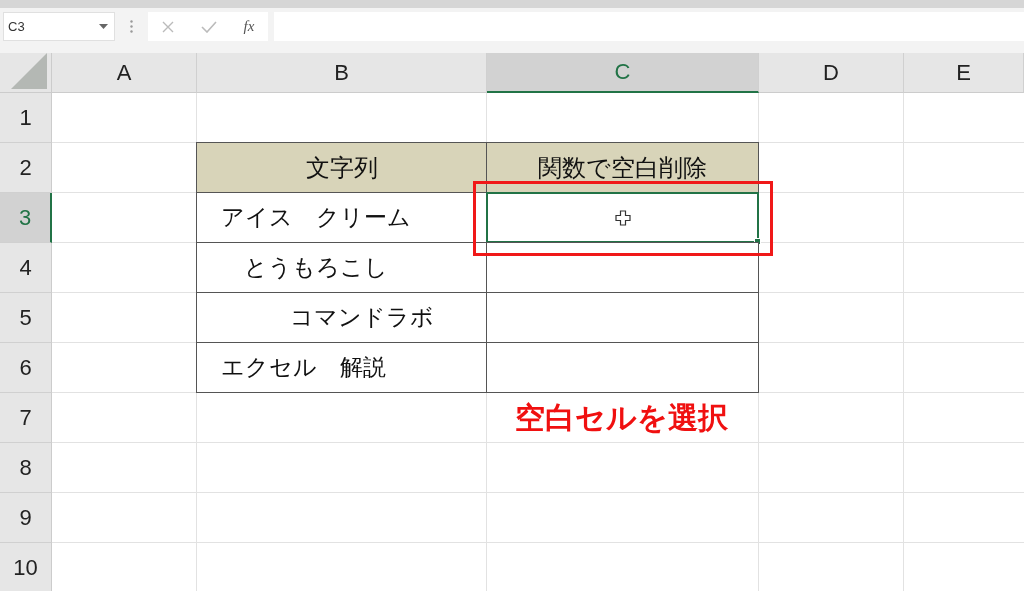 This screenshot has width=1024, height=591. What do you see at coordinates (26, 218) in the screenshot?
I see `row-header: 3` at bounding box center [26, 218].